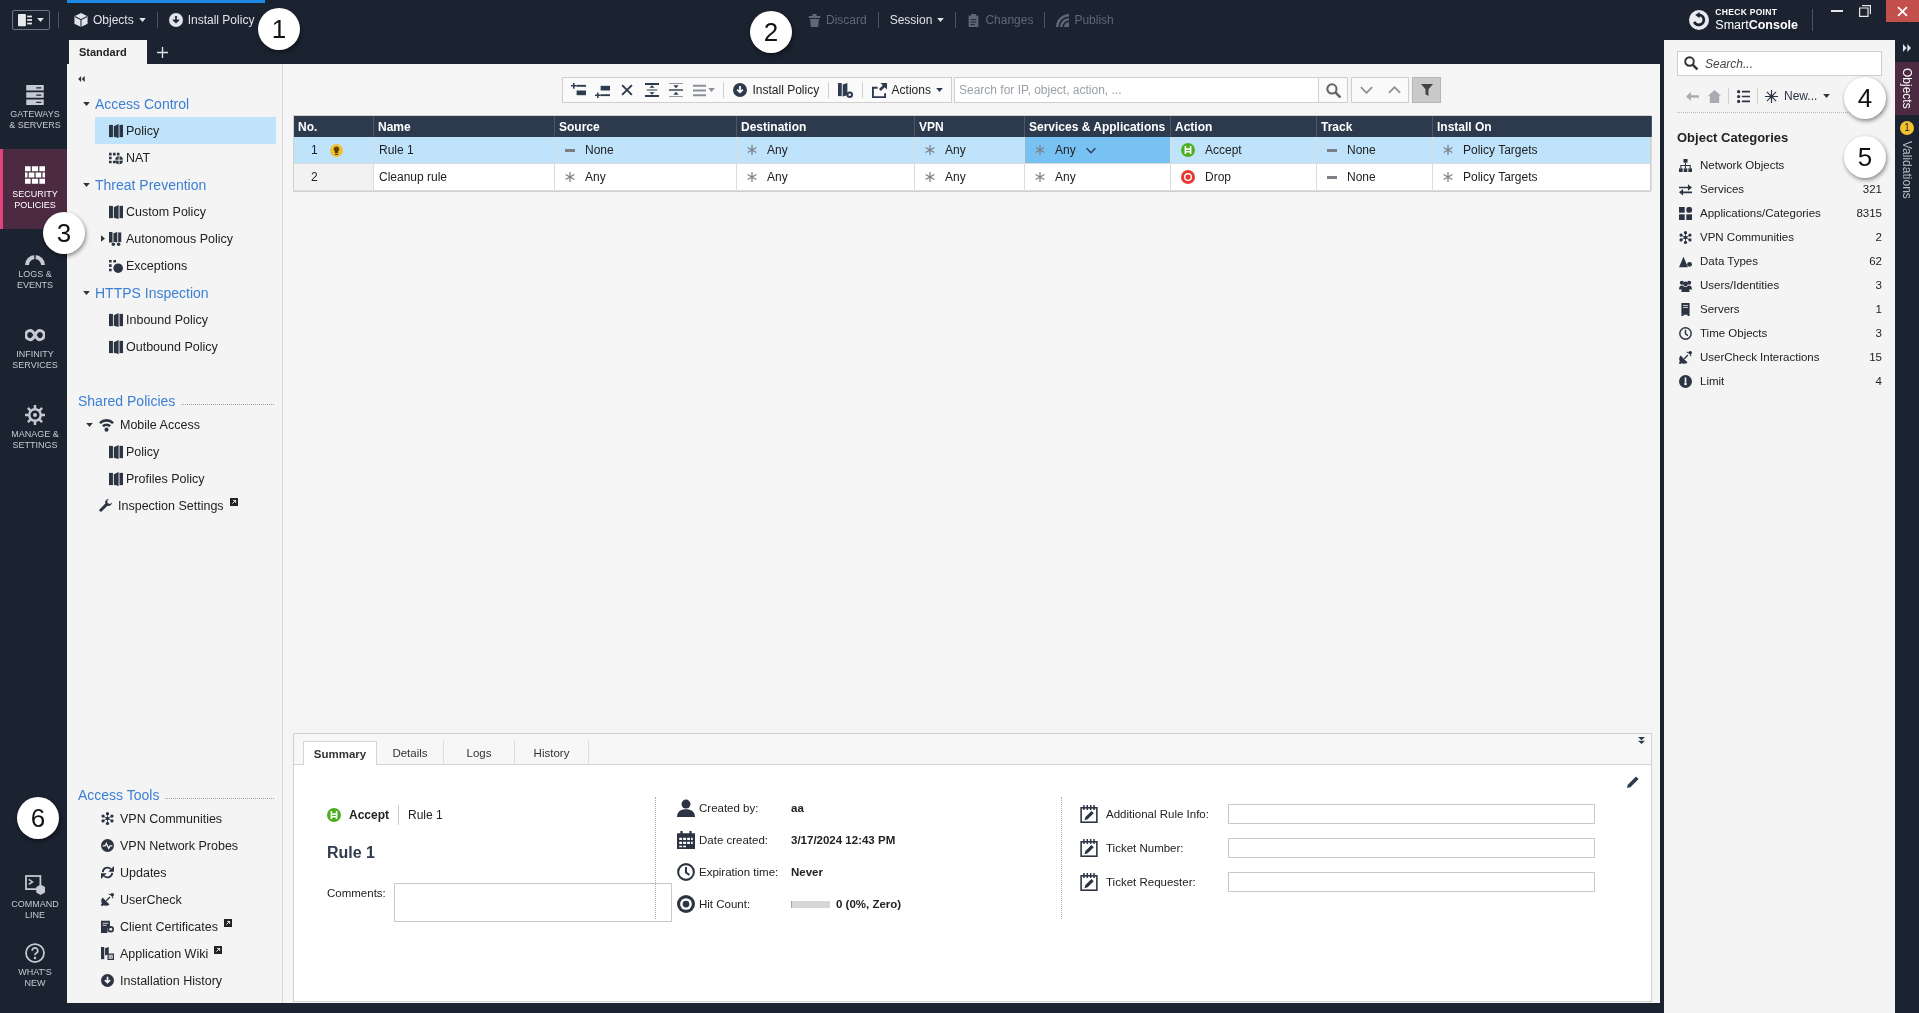  What do you see at coordinates (110, 20) in the screenshot?
I see `objects-menu-button: Objects` at bounding box center [110, 20].